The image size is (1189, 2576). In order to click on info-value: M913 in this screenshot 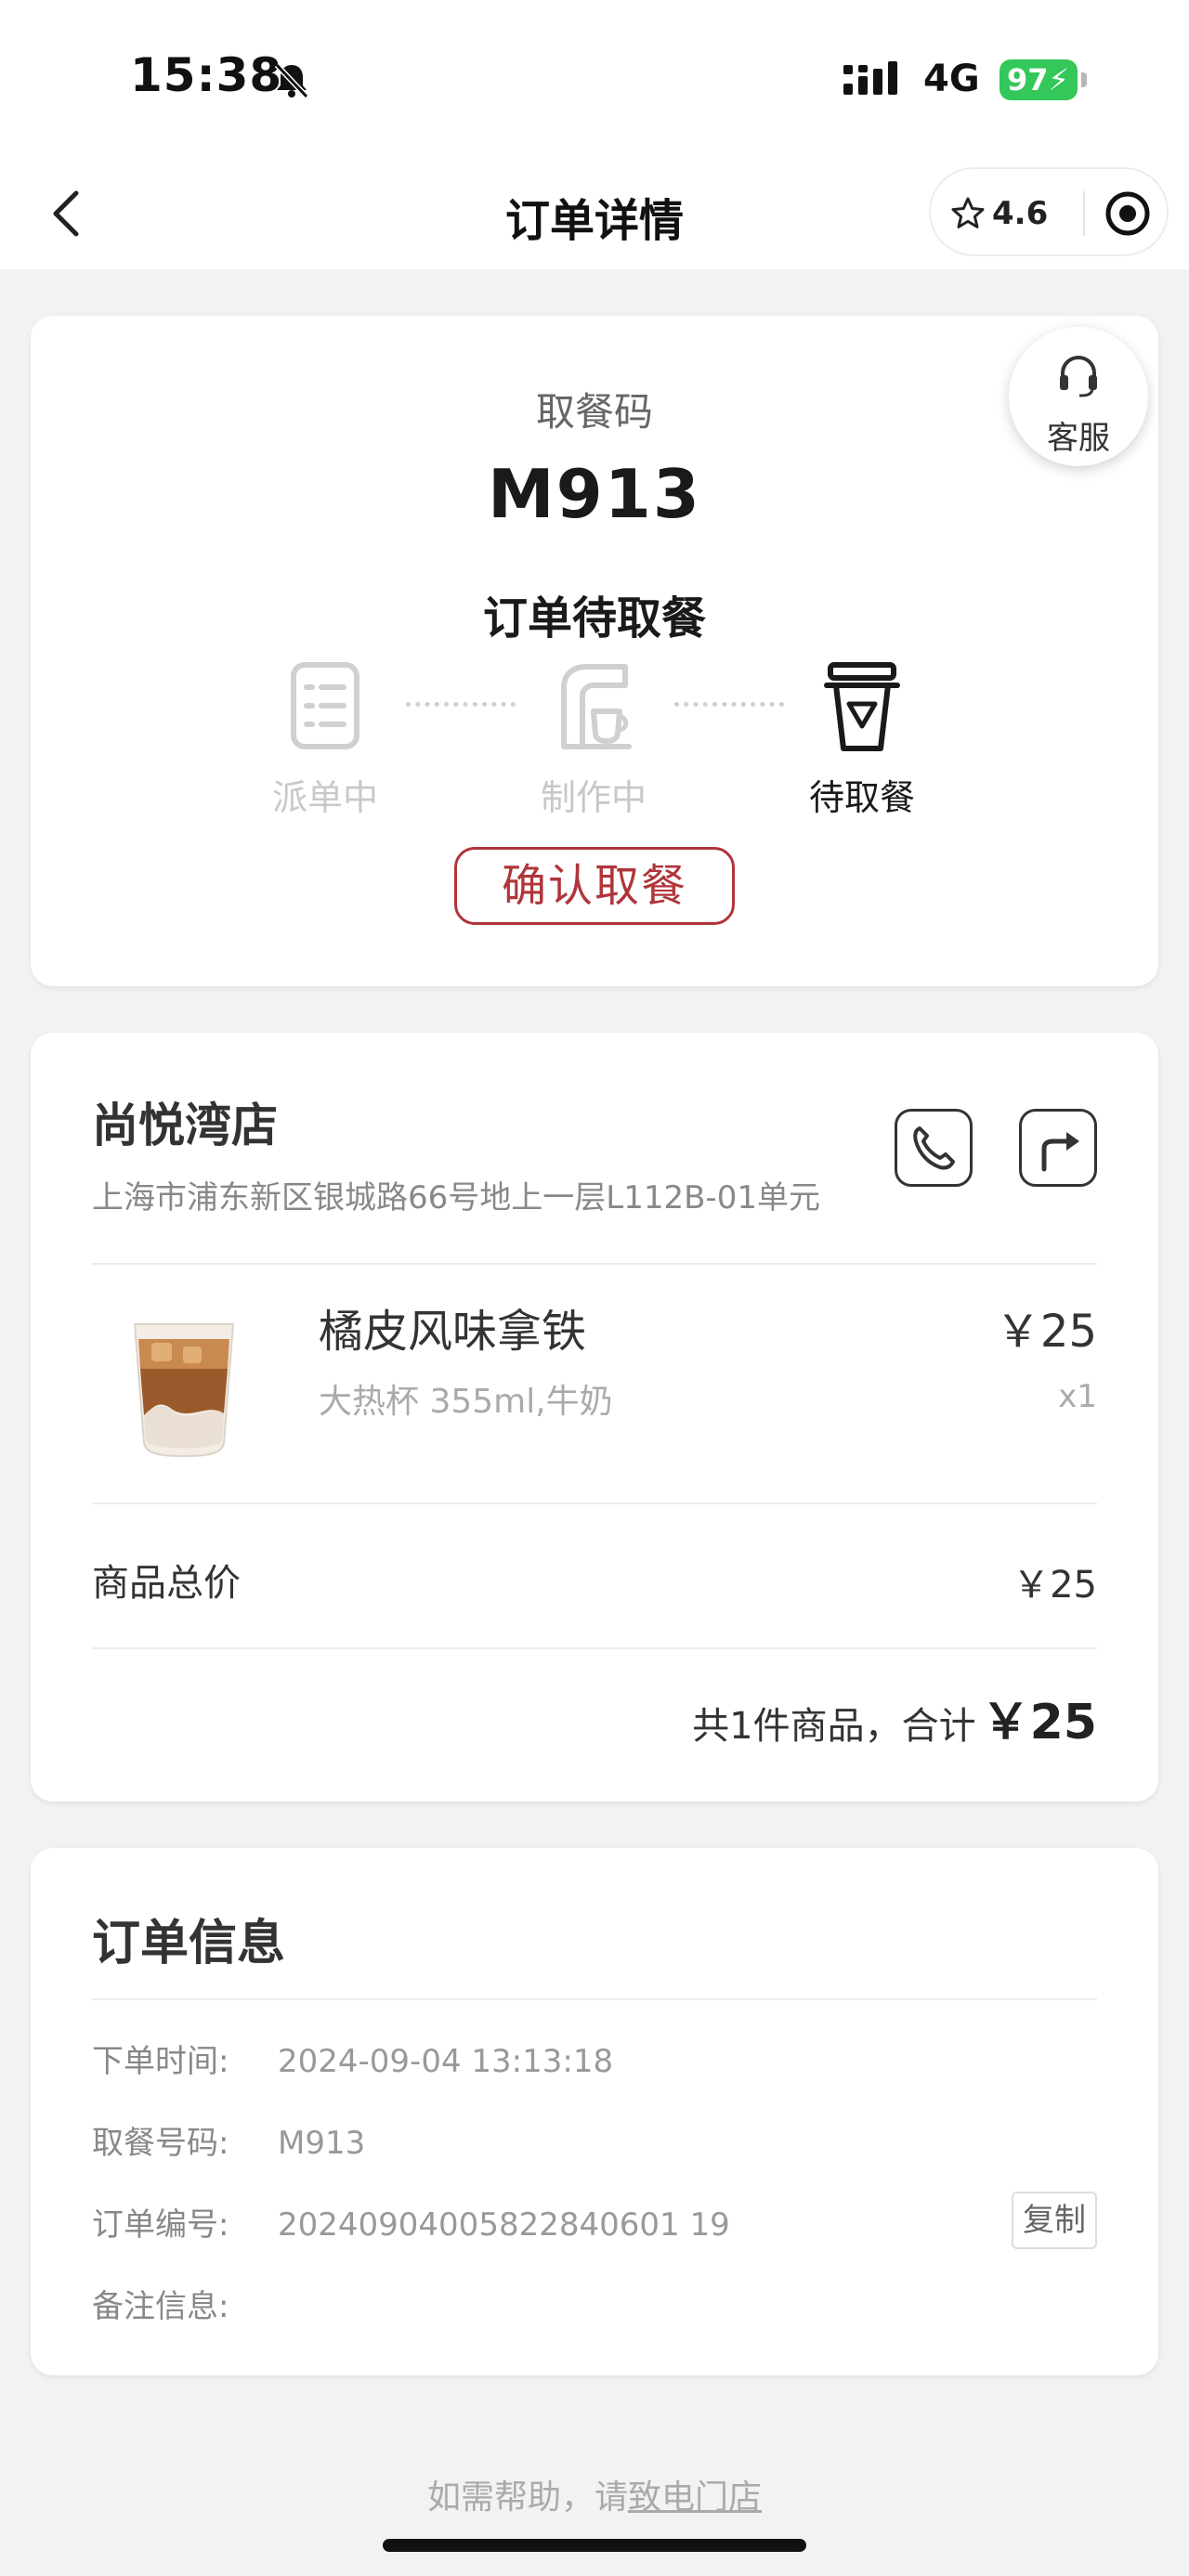, I will do `click(322, 2143)`.